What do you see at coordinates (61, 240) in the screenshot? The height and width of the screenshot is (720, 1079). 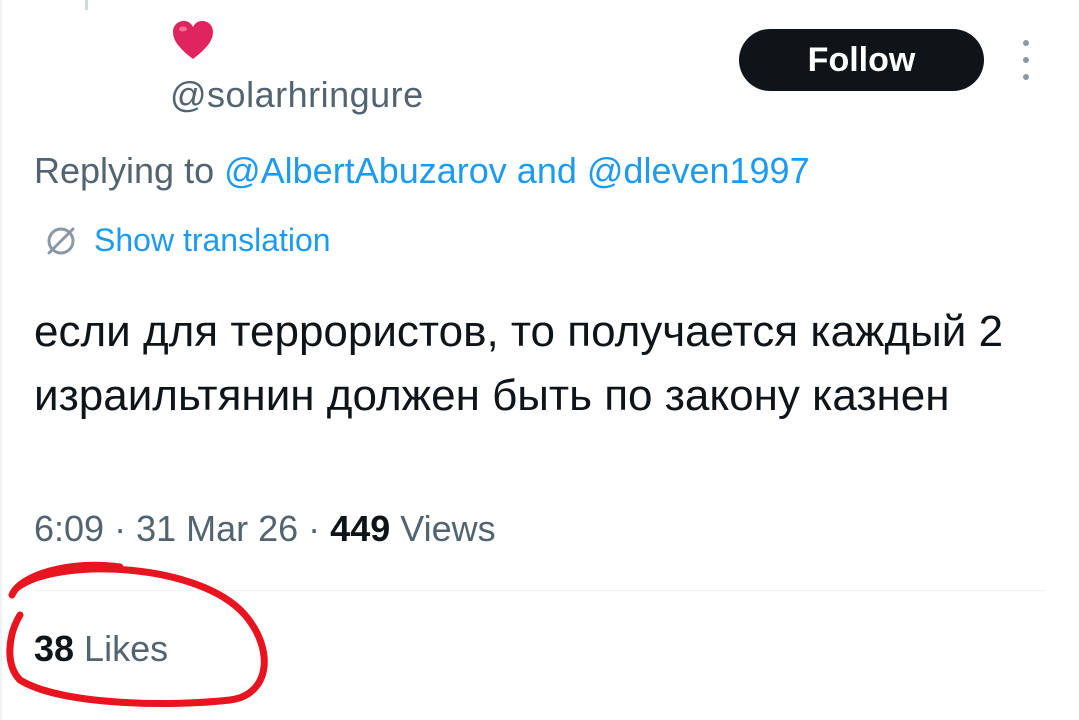 I see `globe-translate-icon` at bounding box center [61, 240].